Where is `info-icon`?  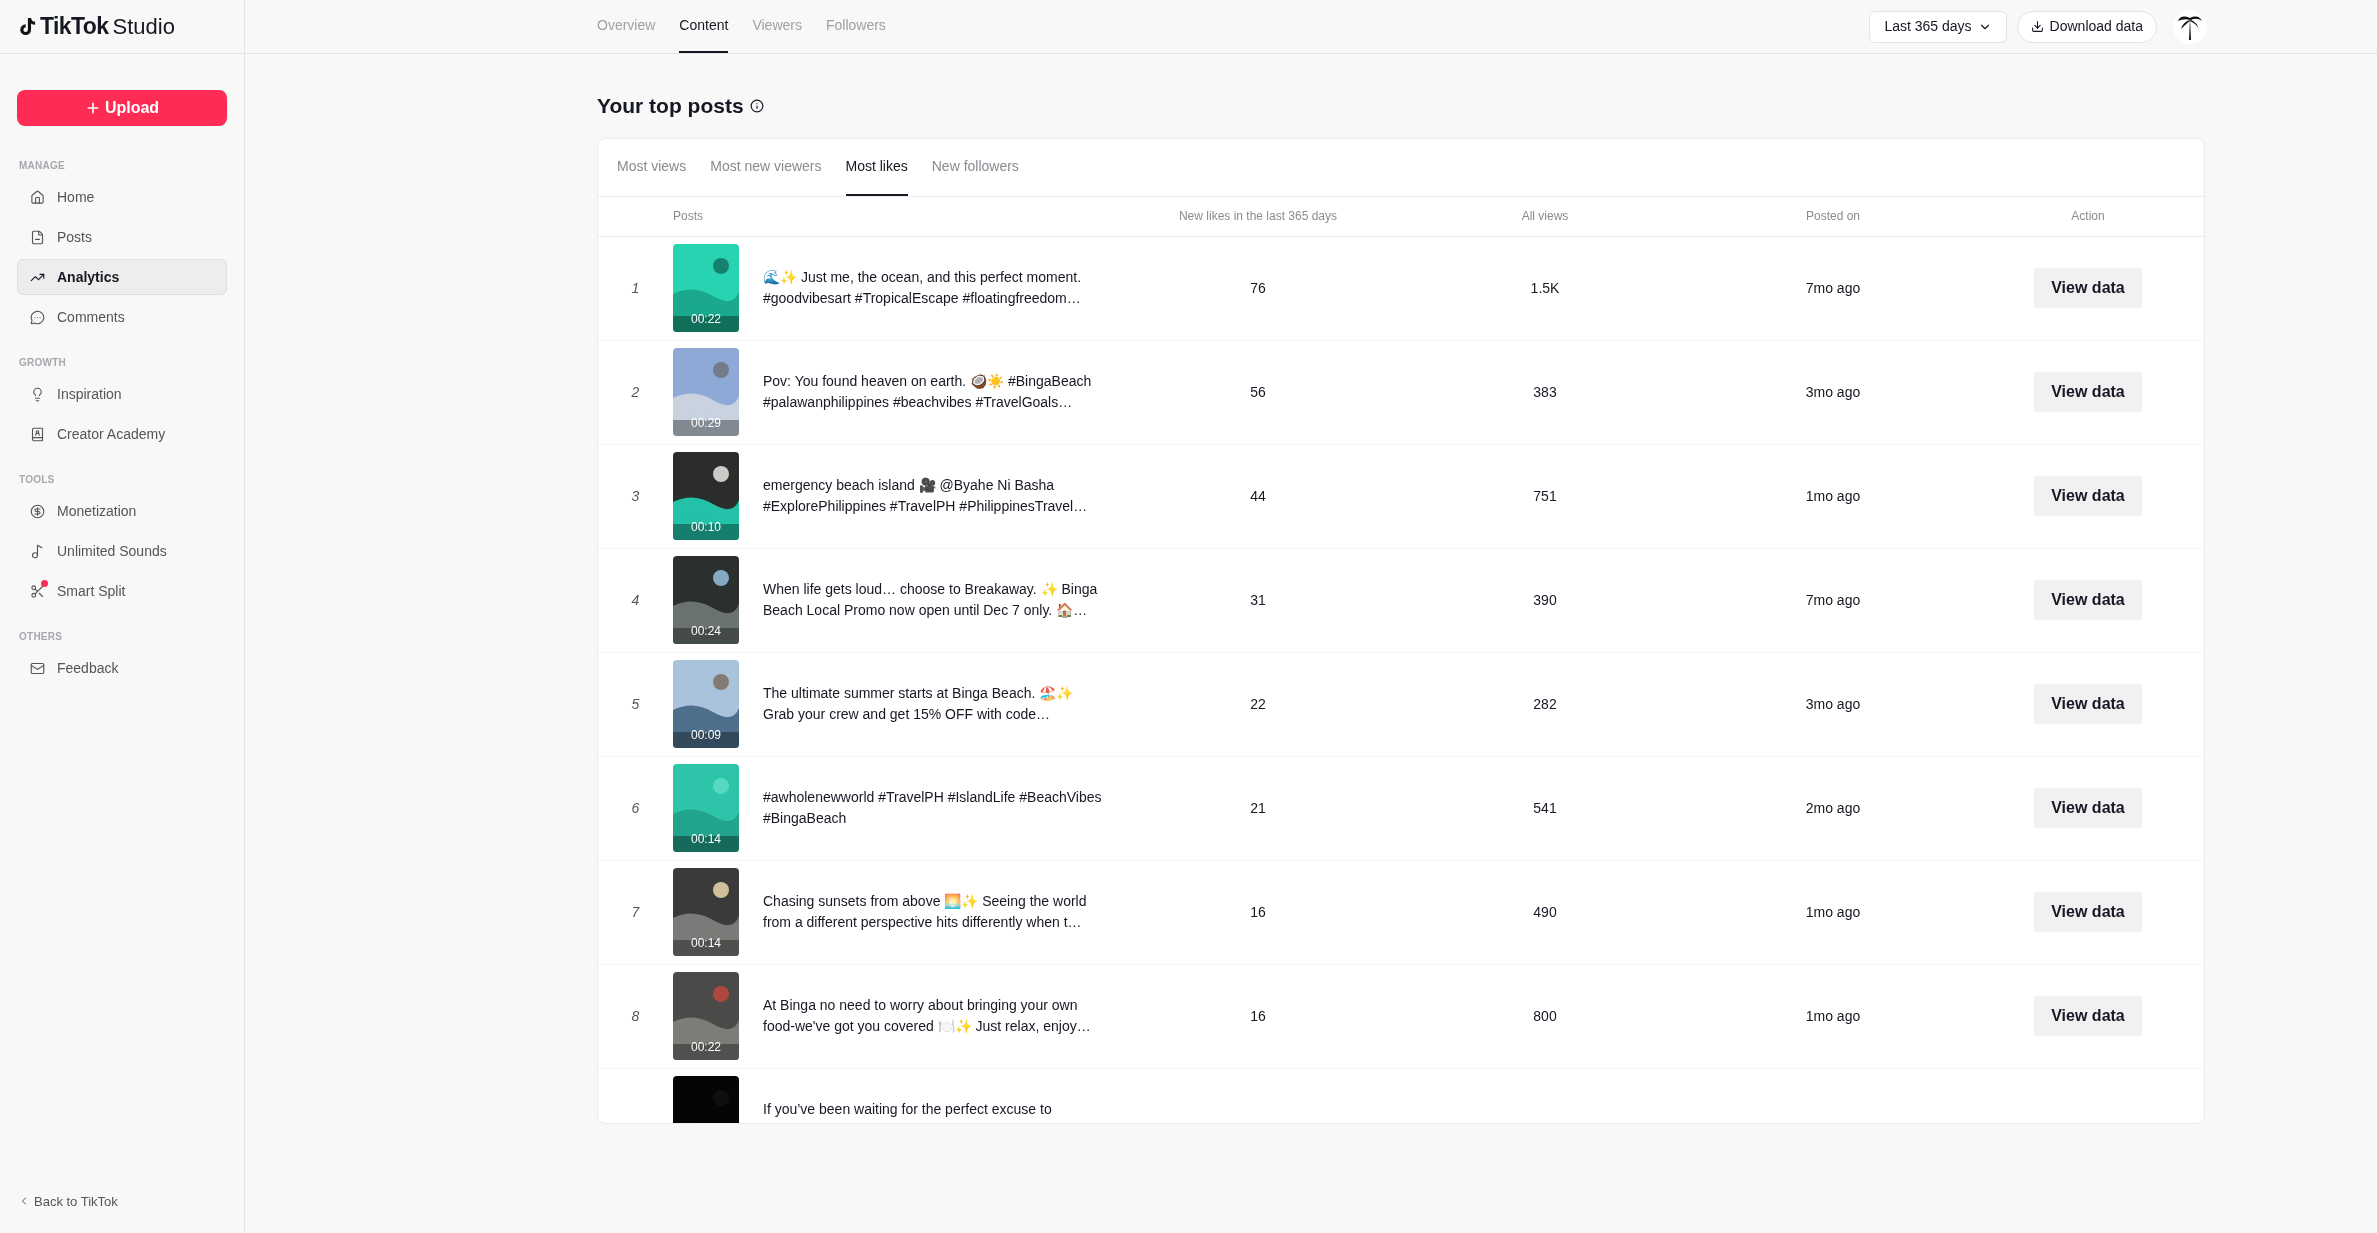 info-icon is located at coordinates (756, 105).